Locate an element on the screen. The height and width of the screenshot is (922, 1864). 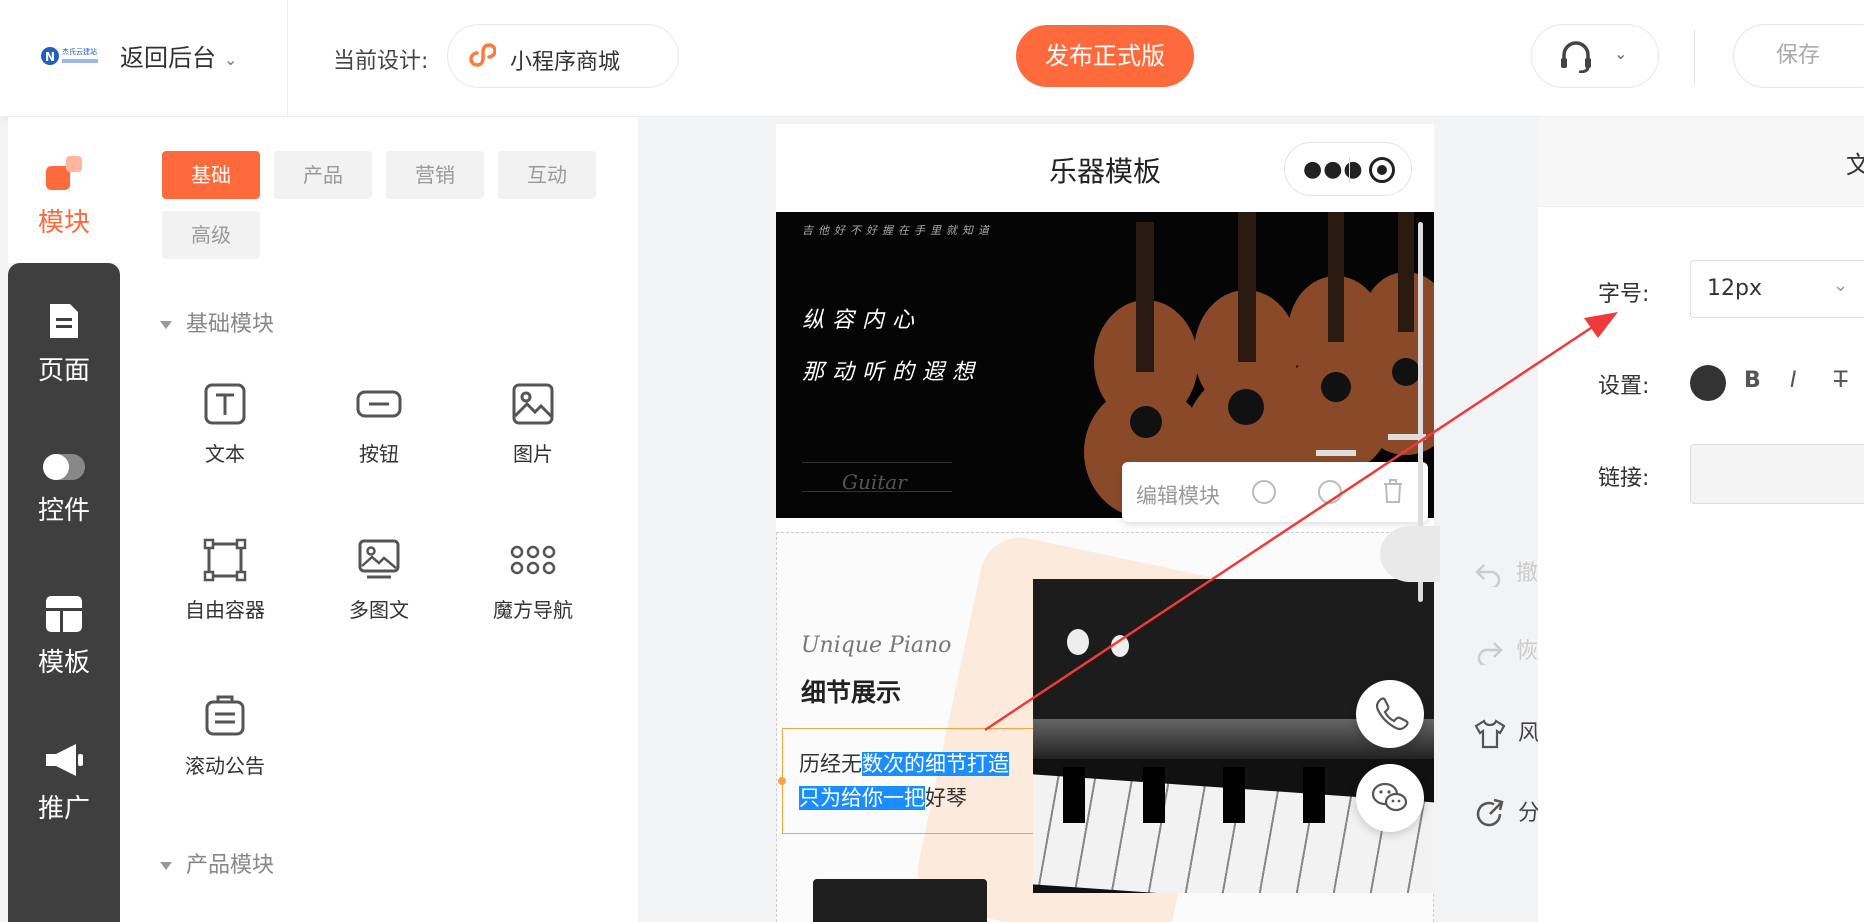
current-design-label: 当前设计: is located at coordinates (381, 61).